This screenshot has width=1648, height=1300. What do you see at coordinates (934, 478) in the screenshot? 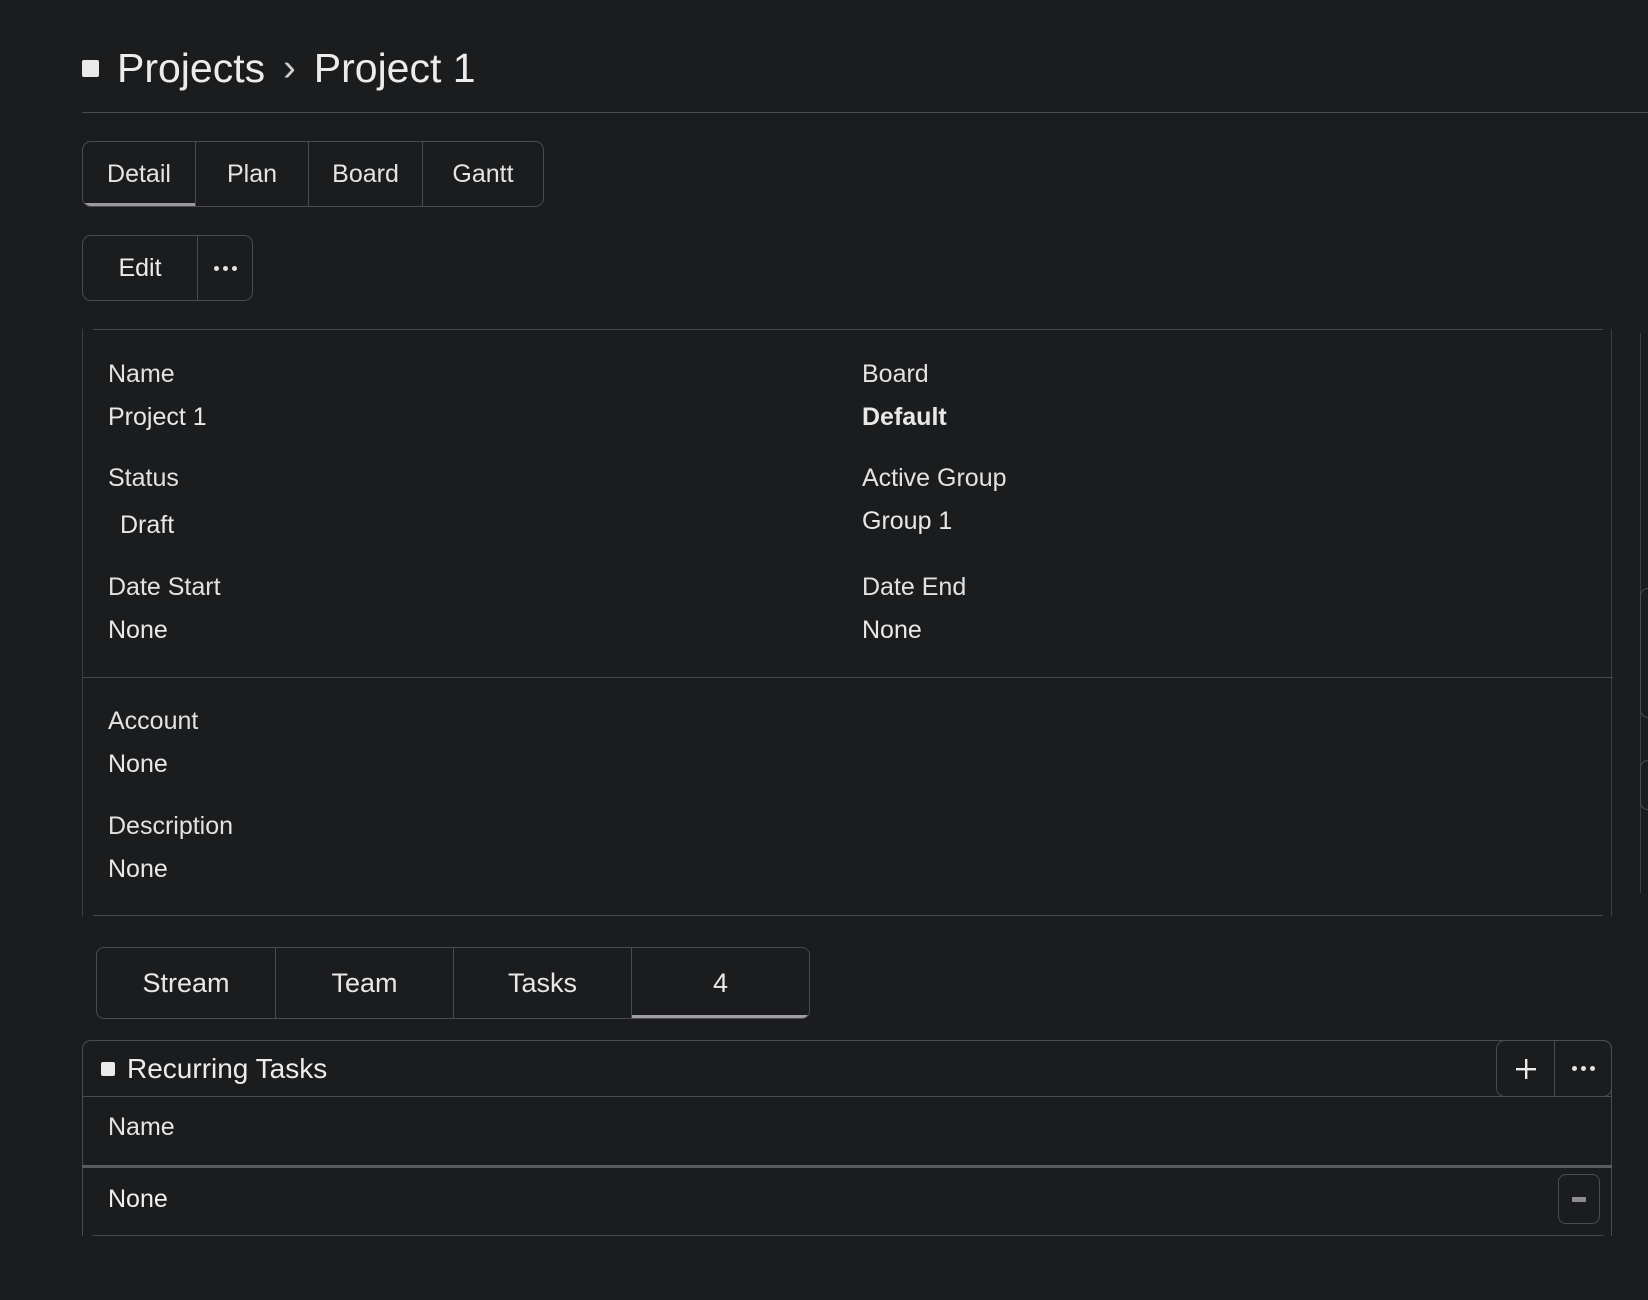
I see `field-active-group-label: Active Group` at bounding box center [934, 478].